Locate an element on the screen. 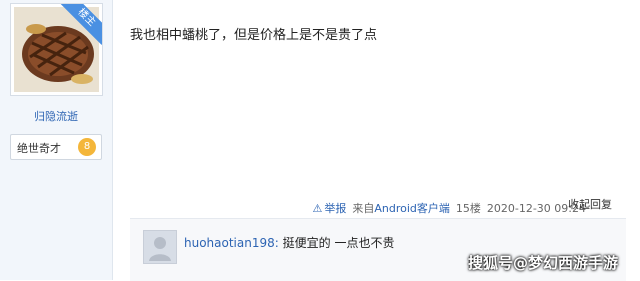 The width and height of the screenshot is (640, 281). source-label: 来自Android客户端 is located at coordinates (401, 208).